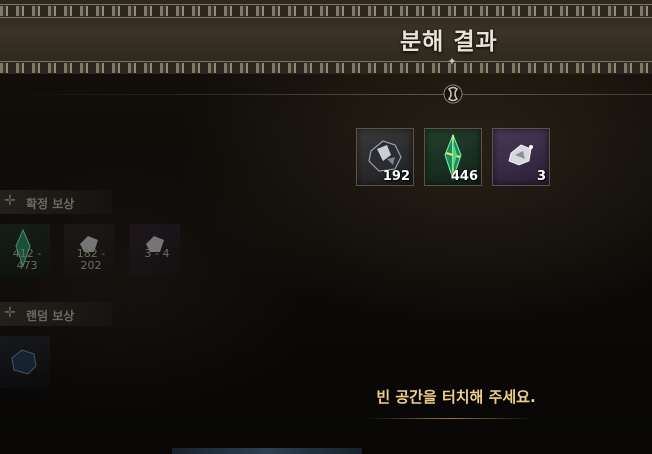  I want to click on banner-top-border, so click(326, 4).